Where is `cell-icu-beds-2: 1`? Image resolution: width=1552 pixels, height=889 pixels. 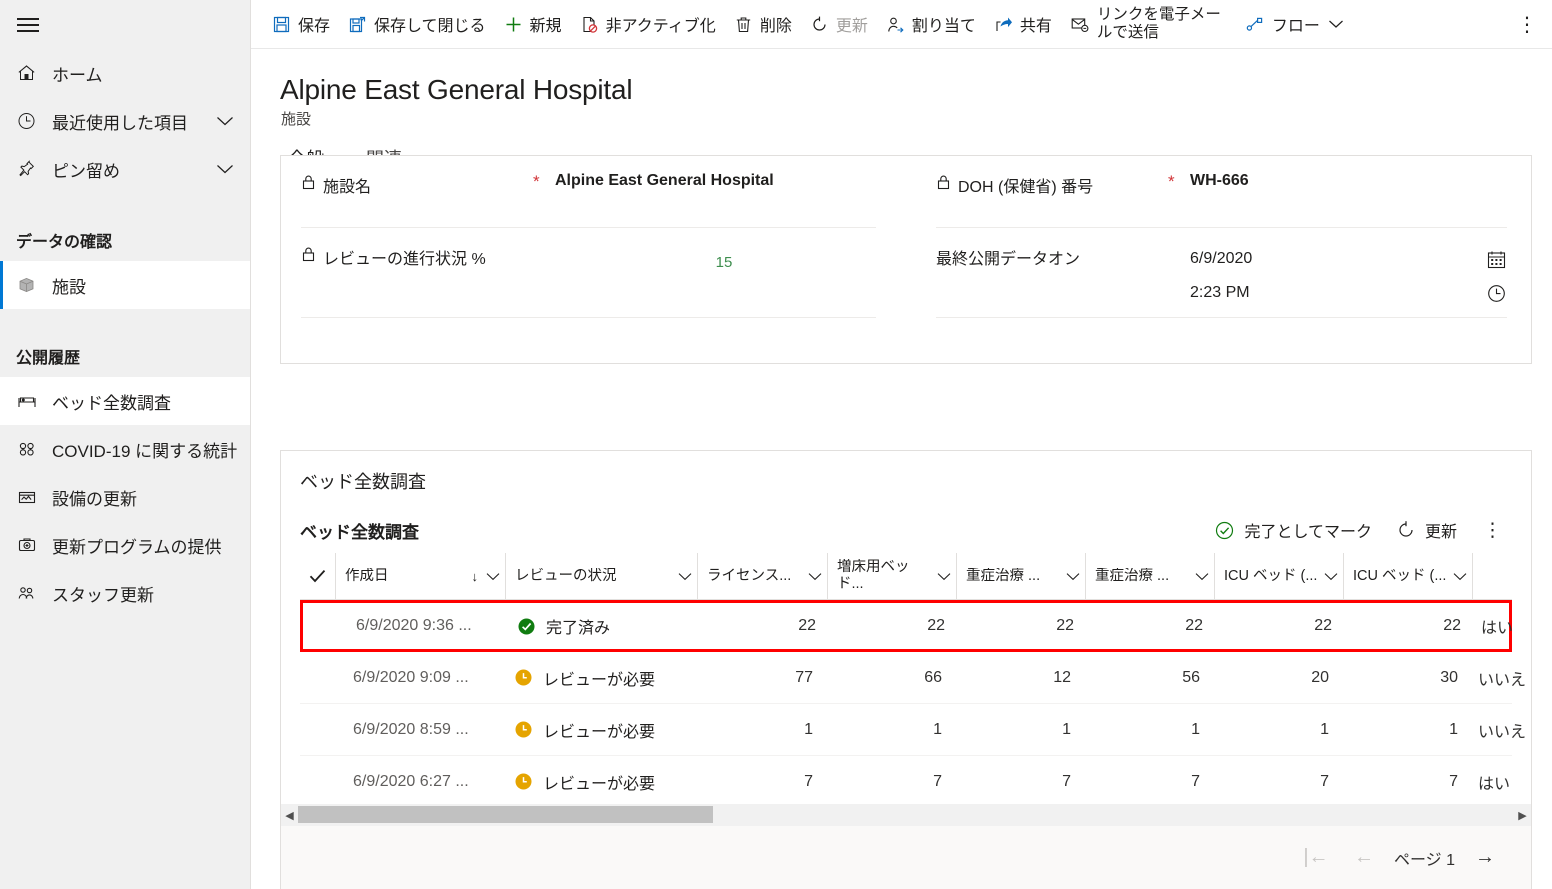 cell-icu-beds-2: 1 is located at coordinates (1453, 729).